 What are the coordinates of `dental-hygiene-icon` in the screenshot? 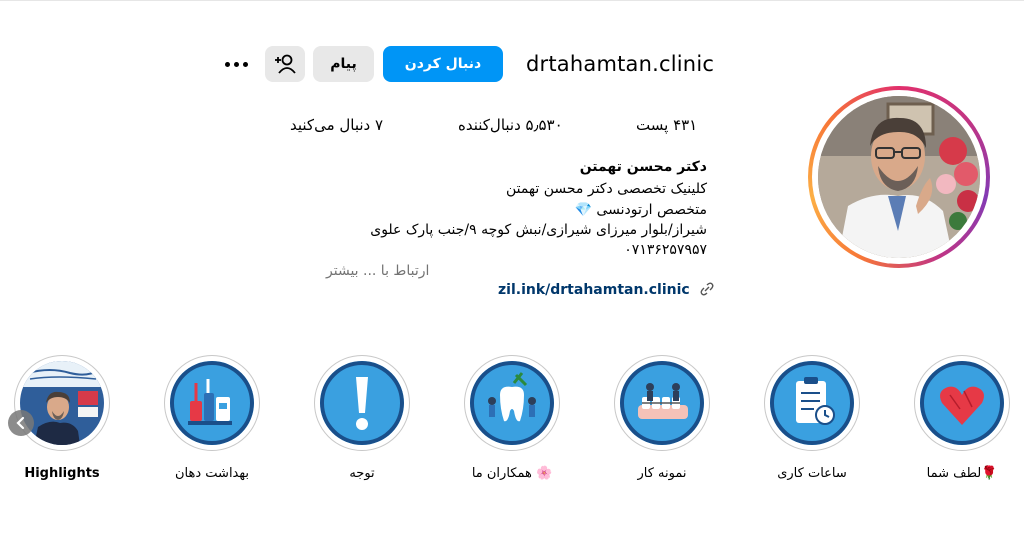 It's located at (212, 403).